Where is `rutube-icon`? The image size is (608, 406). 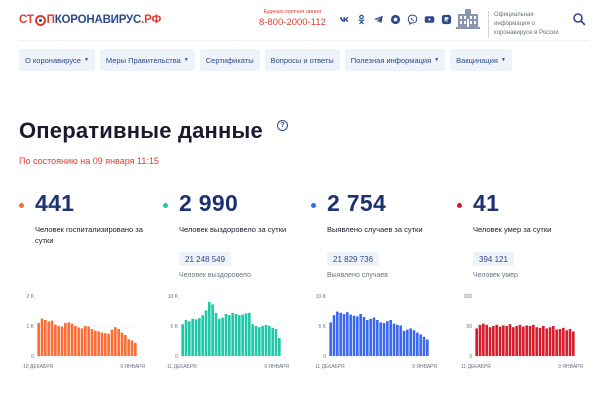 rutube-icon is located at coordinates (446, 19).